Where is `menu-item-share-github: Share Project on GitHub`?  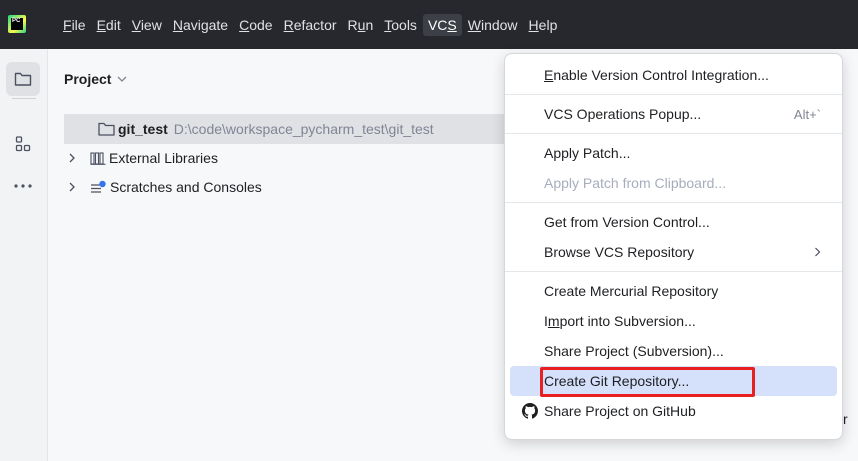
menu-item-share-github: Share Project on GitHub is located at coordinates (673, 411).